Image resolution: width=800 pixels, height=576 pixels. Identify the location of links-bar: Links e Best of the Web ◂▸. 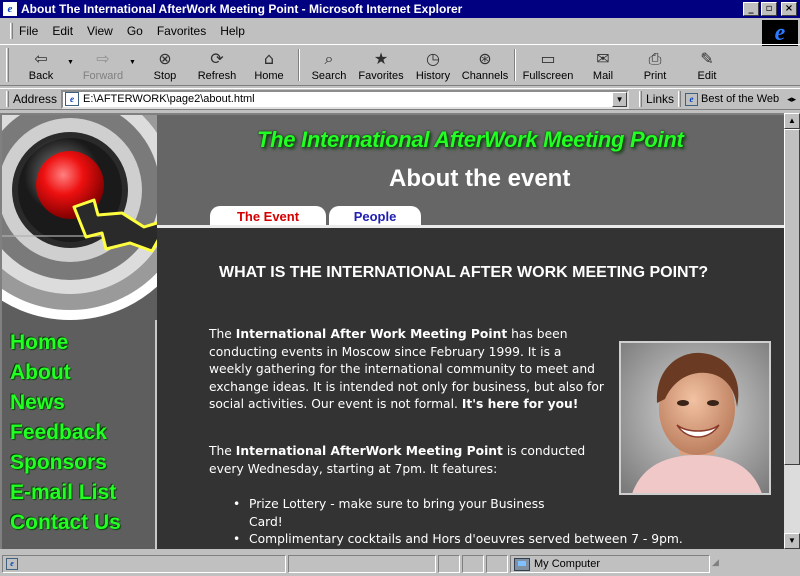
(717, 99).